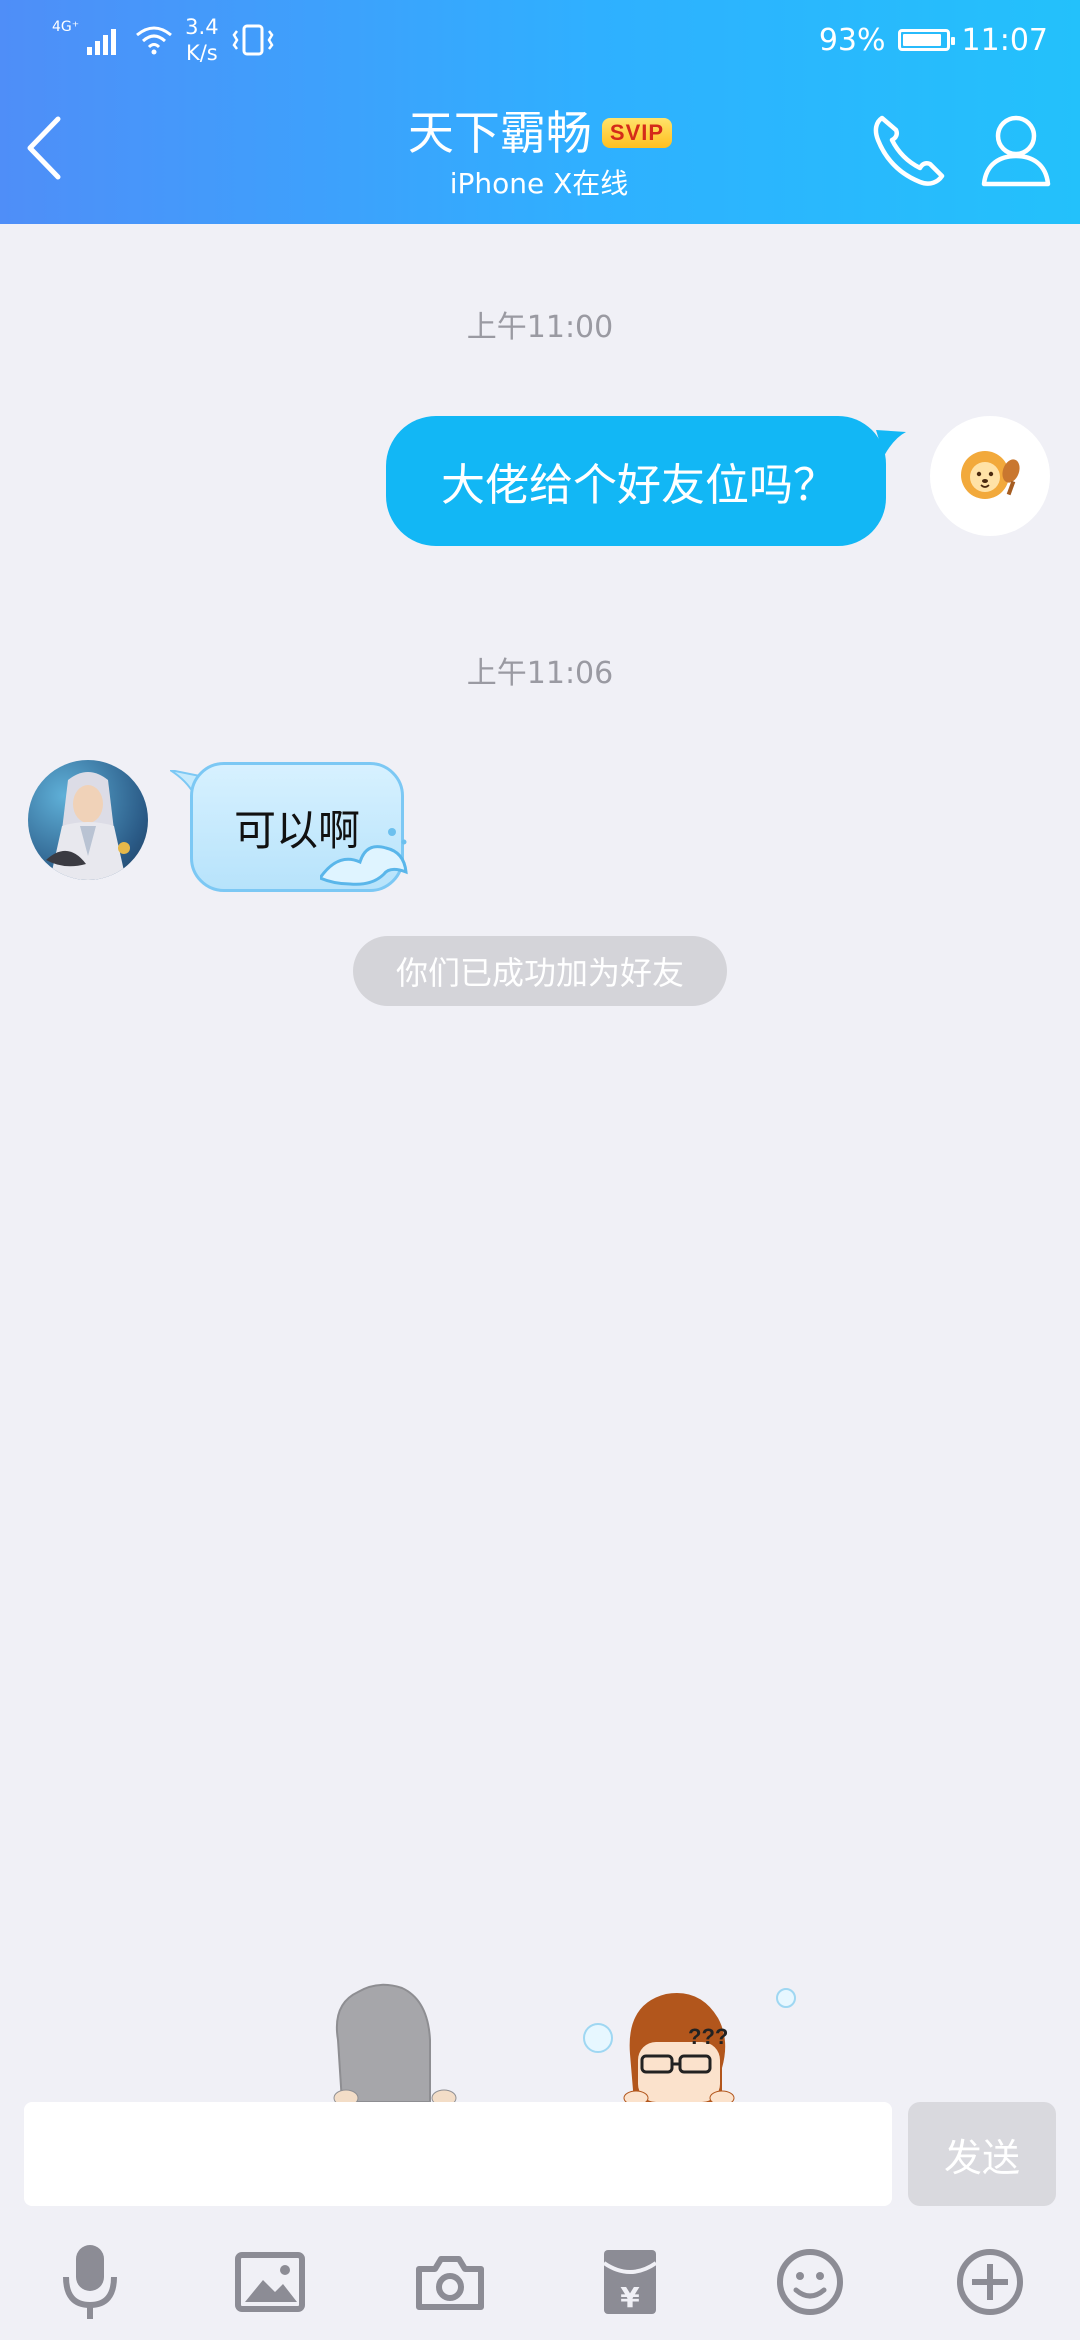  I want to click on boy-character-sticker-icon: ???, so click(689, 2045).